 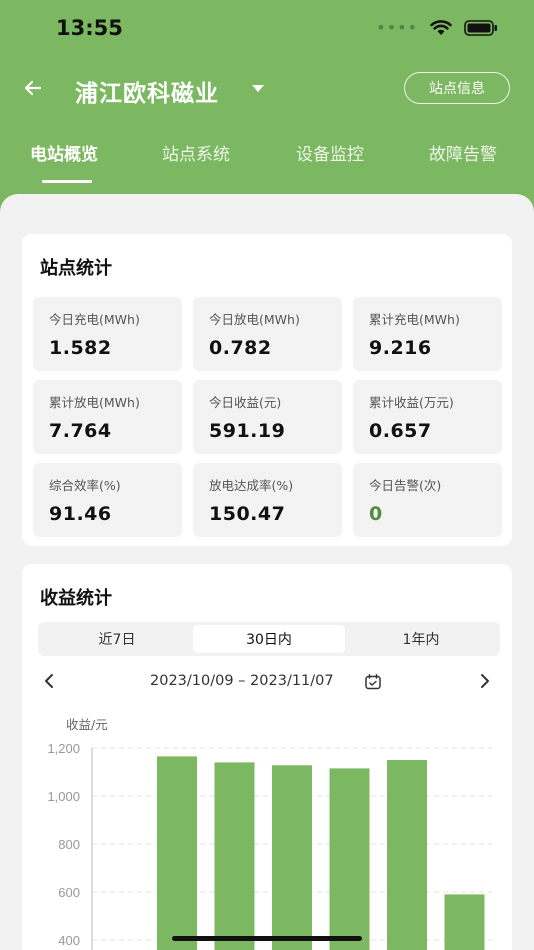 I want to click on status-time: 13:55, so click(x=89, y=28).